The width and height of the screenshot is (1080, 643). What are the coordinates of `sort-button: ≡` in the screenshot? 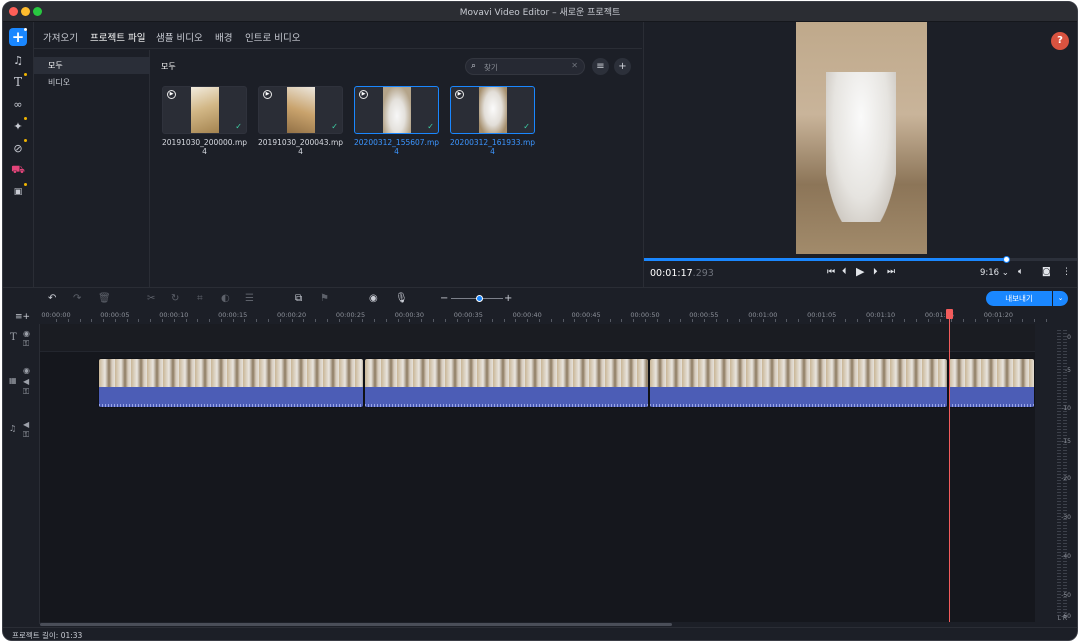 It's located at (600, 66).